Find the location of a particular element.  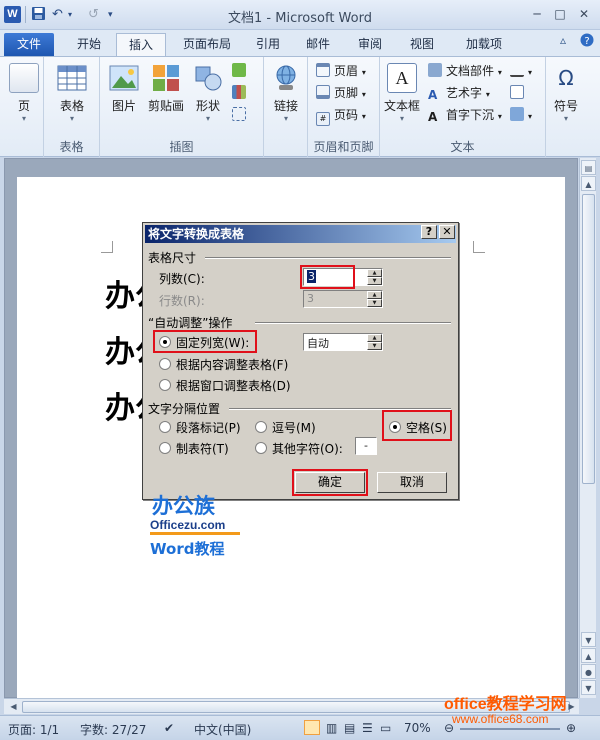

ribbon-collapse-icon: ▵ is located at coordinates (563, 40).